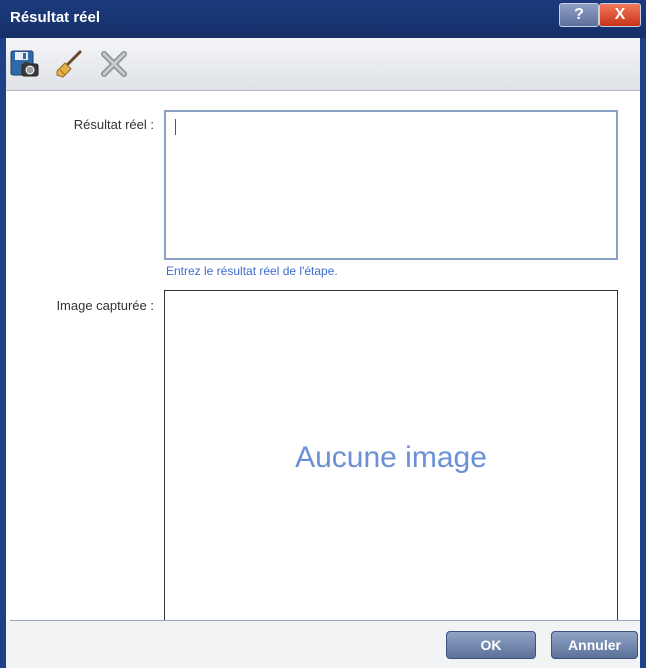 The height and width of the screenshot is (668, 646). I want to click on help-icon: ?, so click(579, 14).